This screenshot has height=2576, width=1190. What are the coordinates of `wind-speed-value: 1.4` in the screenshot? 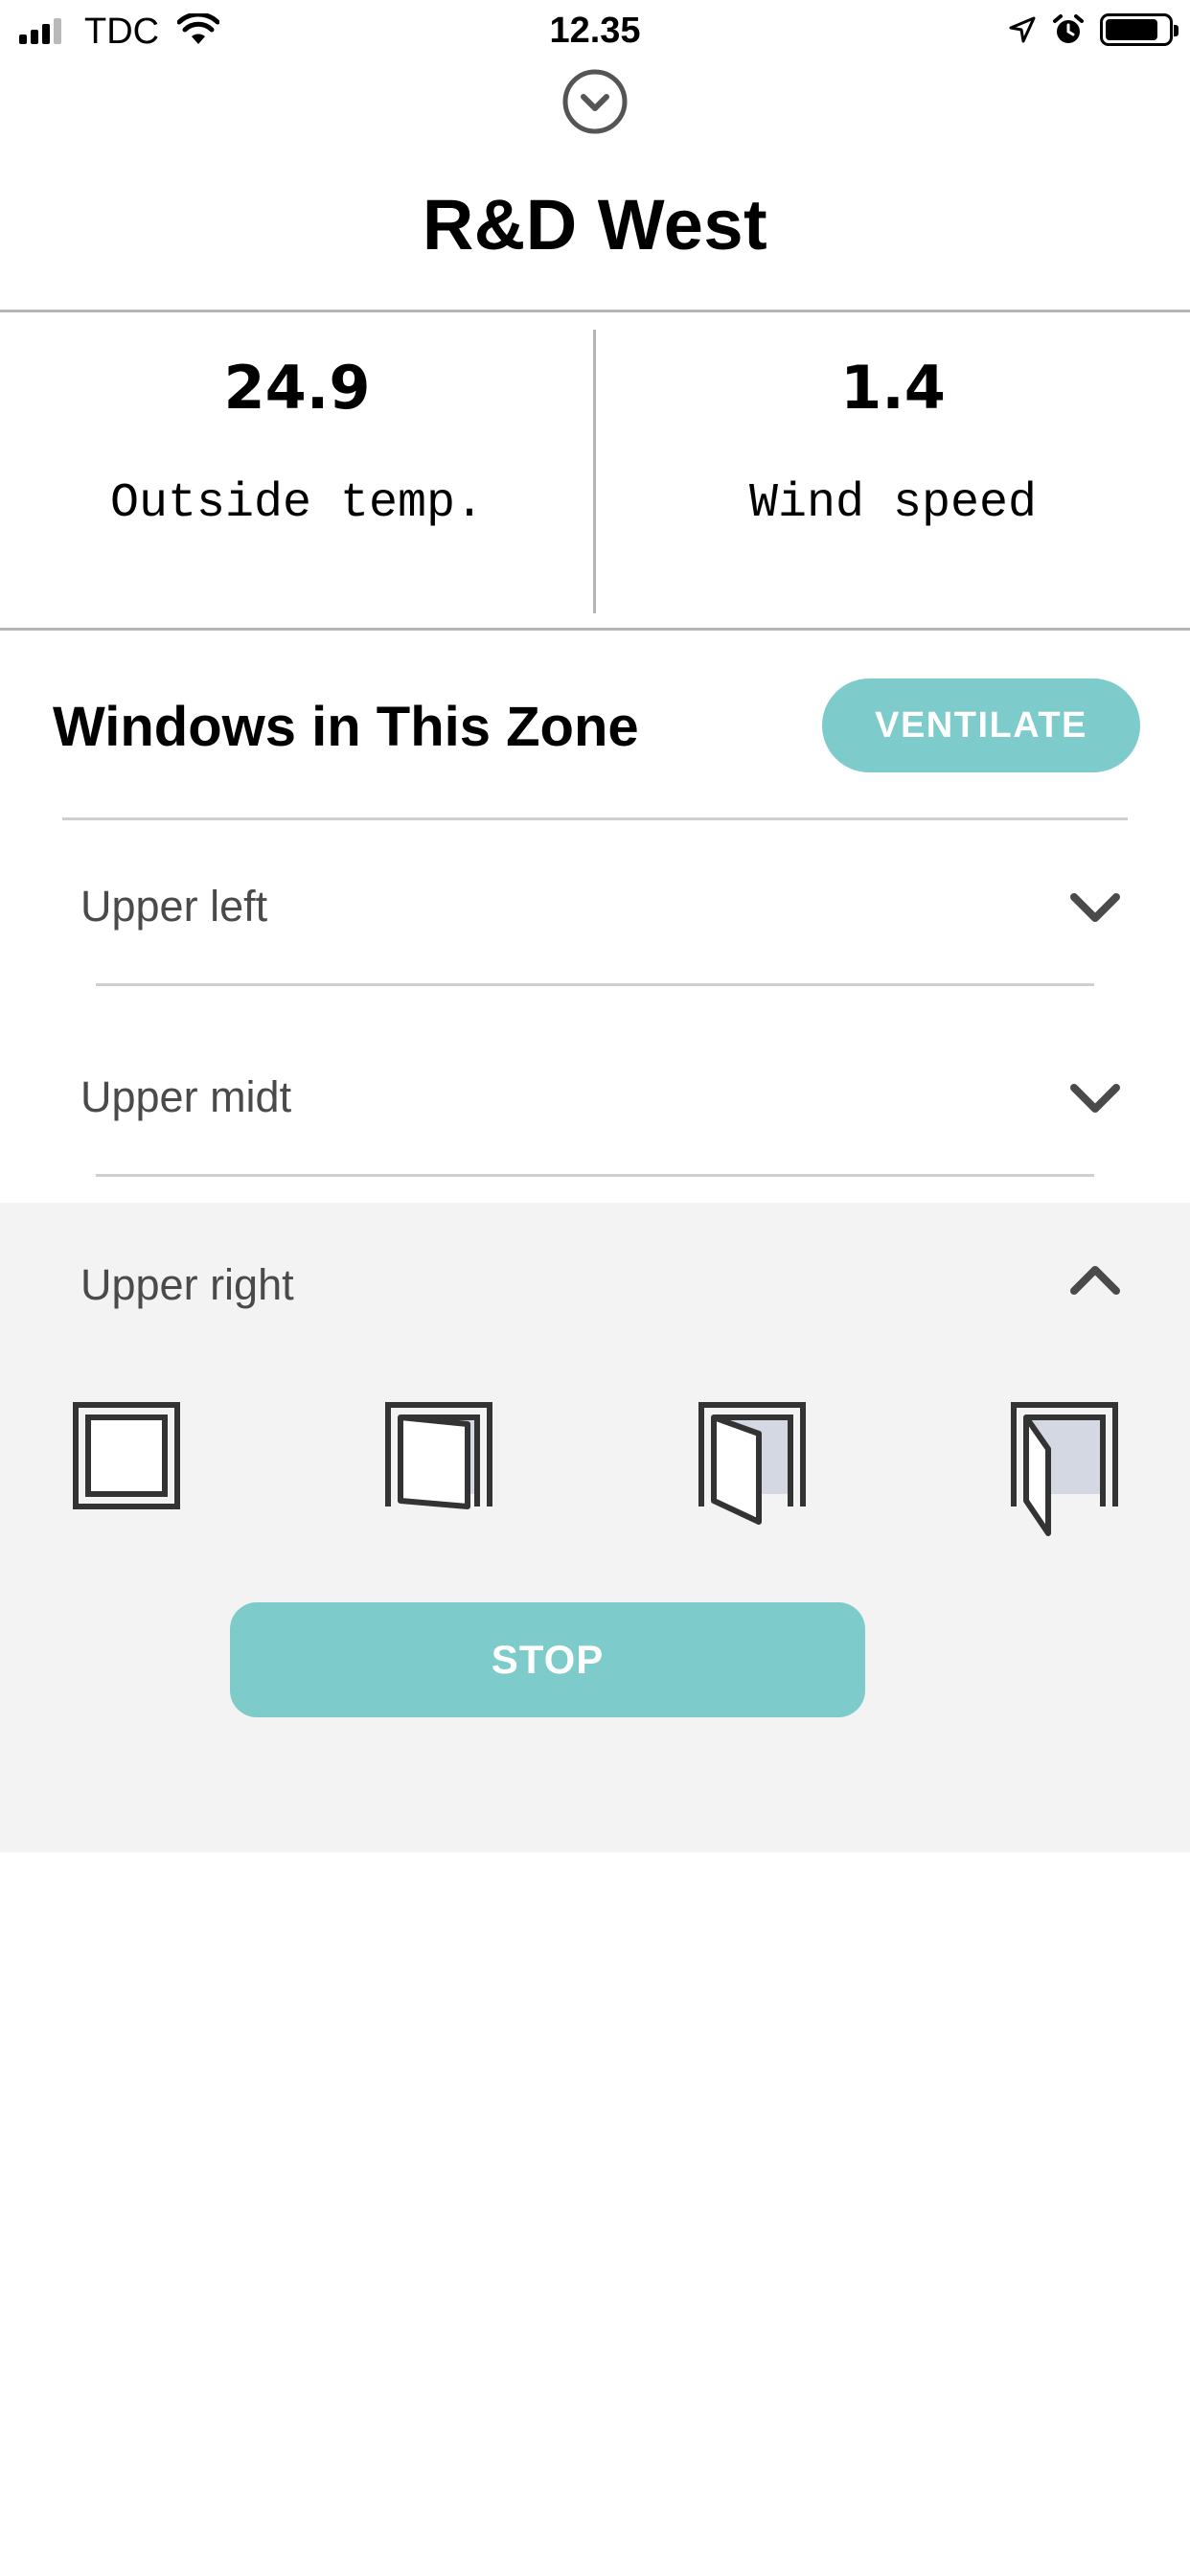 It's located at (893, 388).